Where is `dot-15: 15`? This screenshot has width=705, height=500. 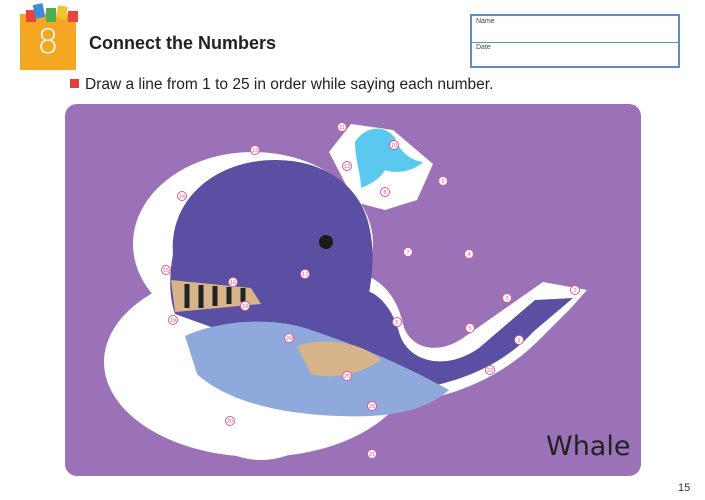 dot-15: 15 is located at coordinates (166, 270).